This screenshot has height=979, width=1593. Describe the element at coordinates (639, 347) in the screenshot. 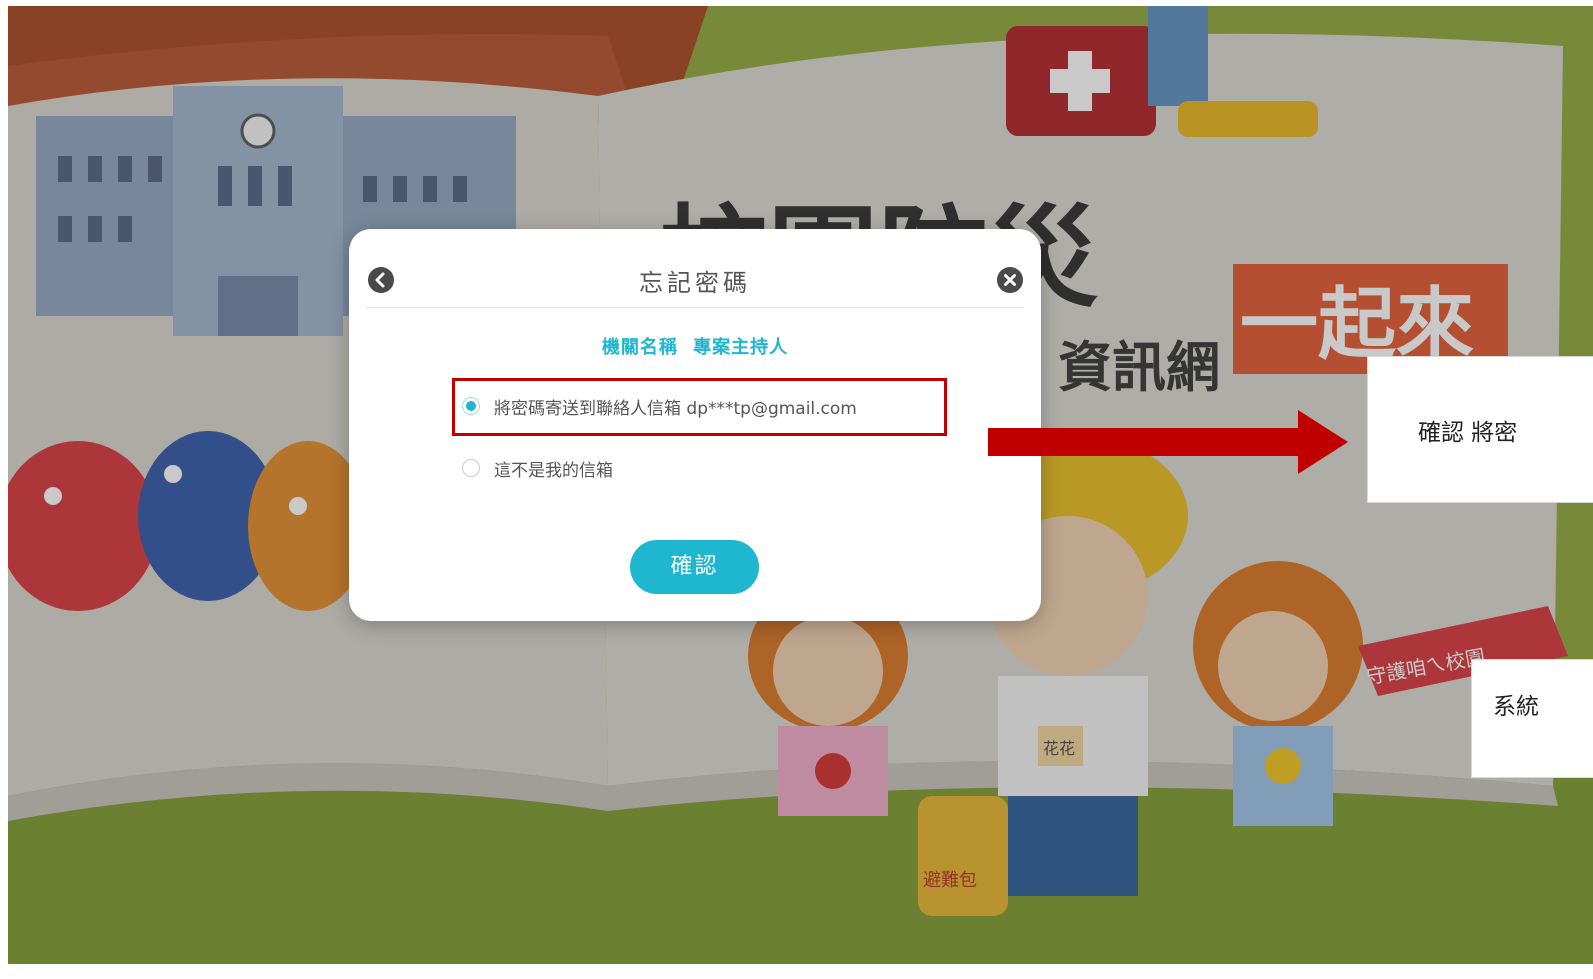

I see `org-name: 機關名稱` at that location.